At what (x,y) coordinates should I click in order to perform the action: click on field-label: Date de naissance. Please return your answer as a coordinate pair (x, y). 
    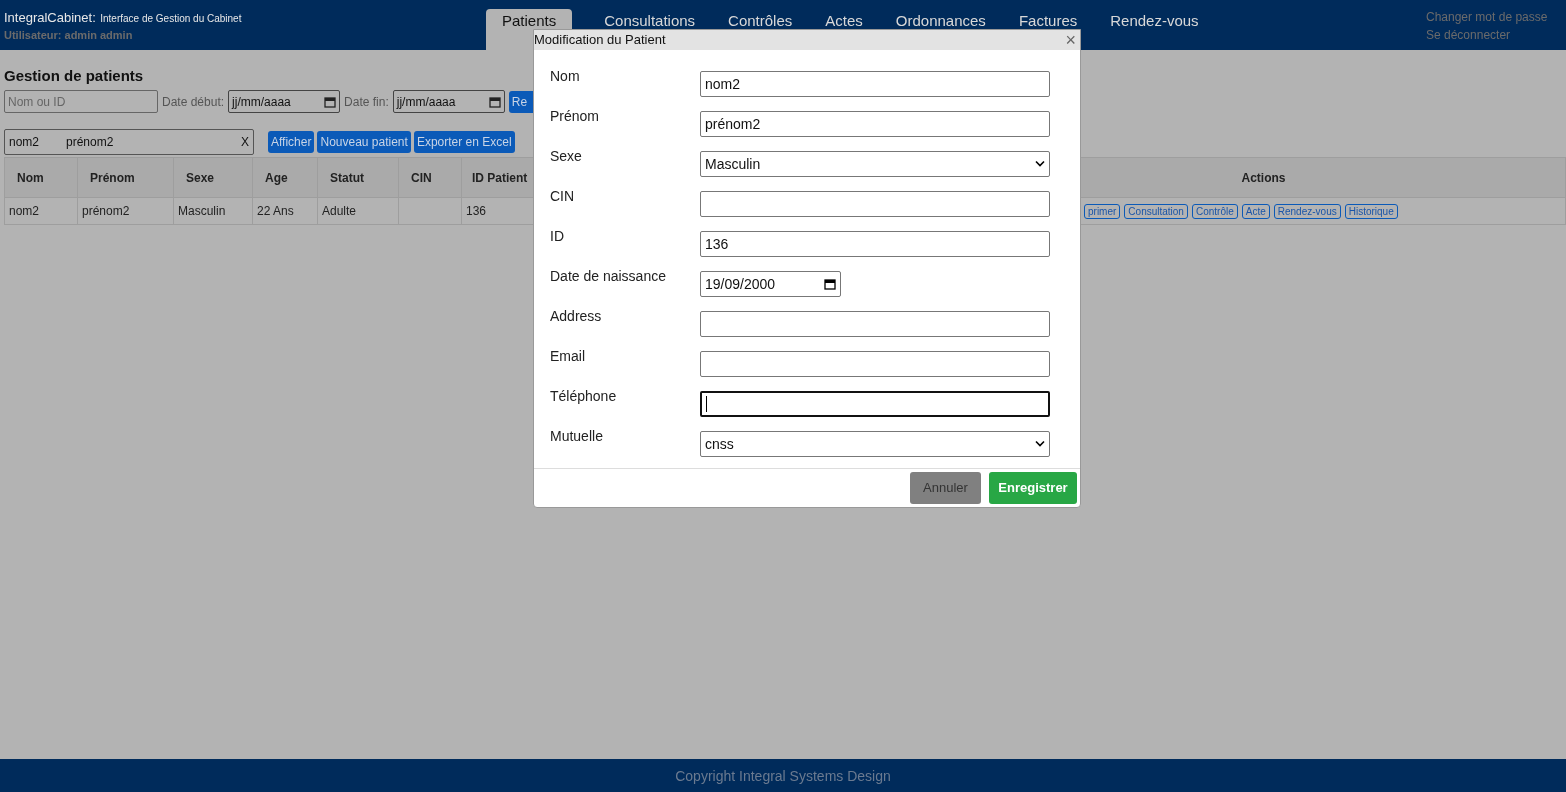
    Looking at the image, I should click on (608, 275).